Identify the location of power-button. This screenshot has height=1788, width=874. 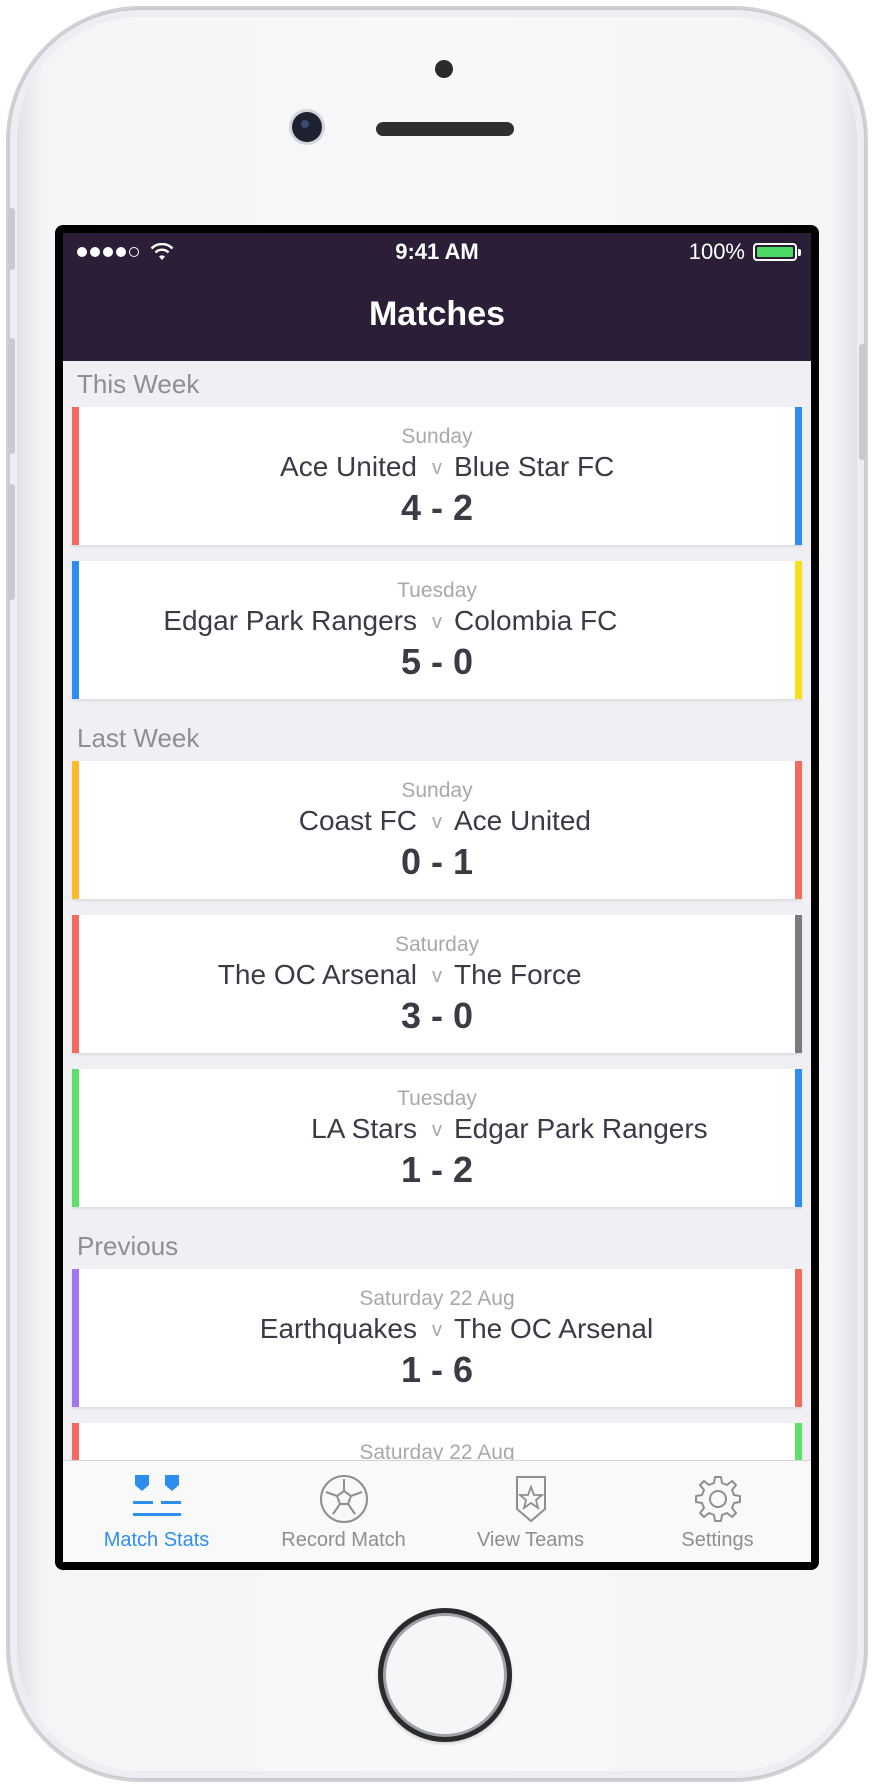
(862, 402).